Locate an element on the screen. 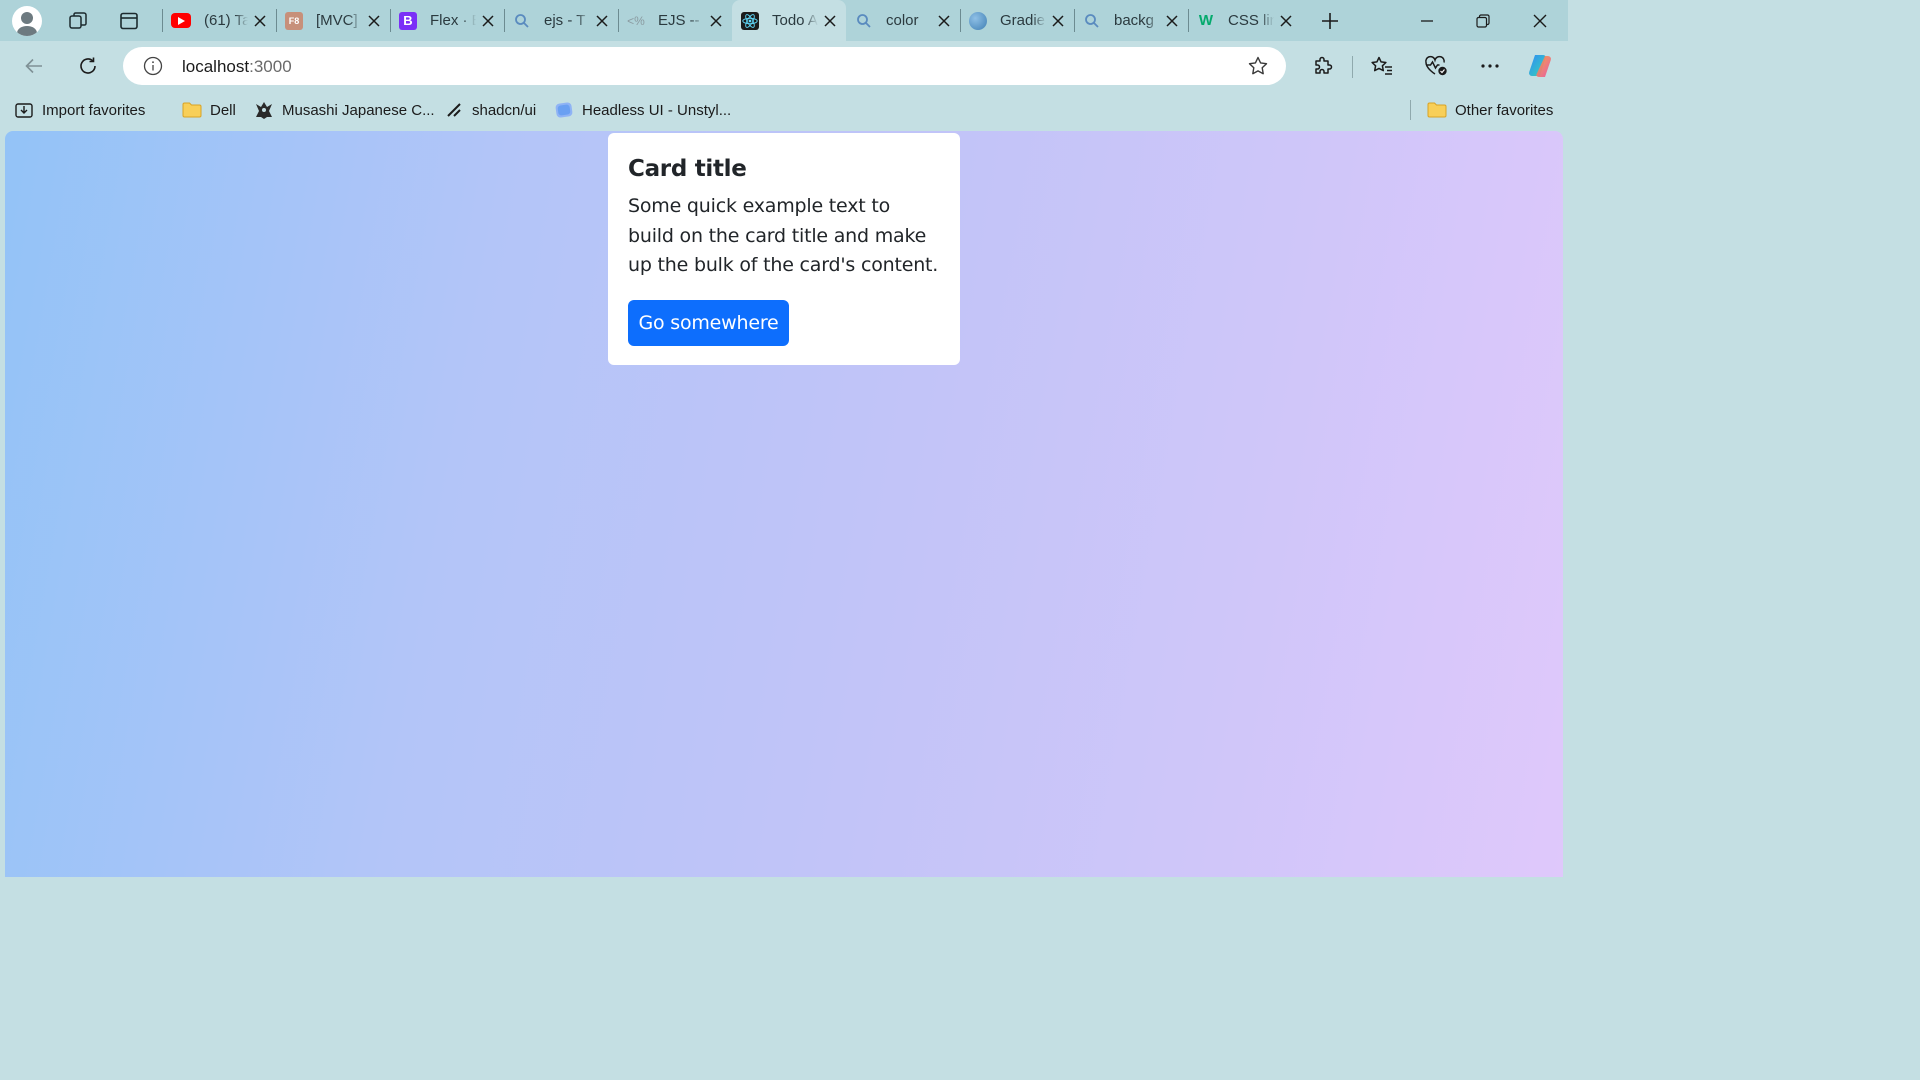 This screenshot has width=1920, height=1080. react-icon is located at coordinates (750, 20).